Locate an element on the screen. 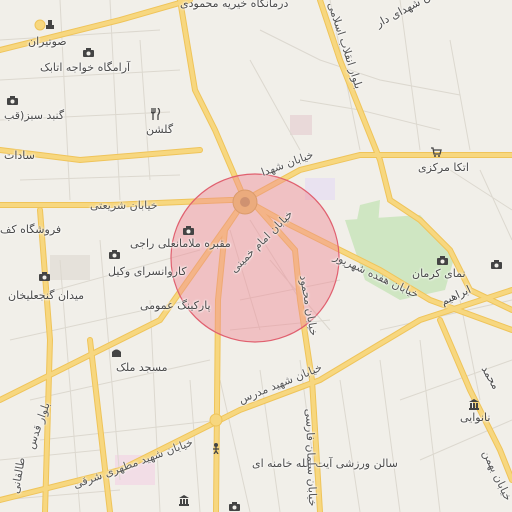  label-meydan: میدان گنجعلیخان is located at coordinates (46, 295).